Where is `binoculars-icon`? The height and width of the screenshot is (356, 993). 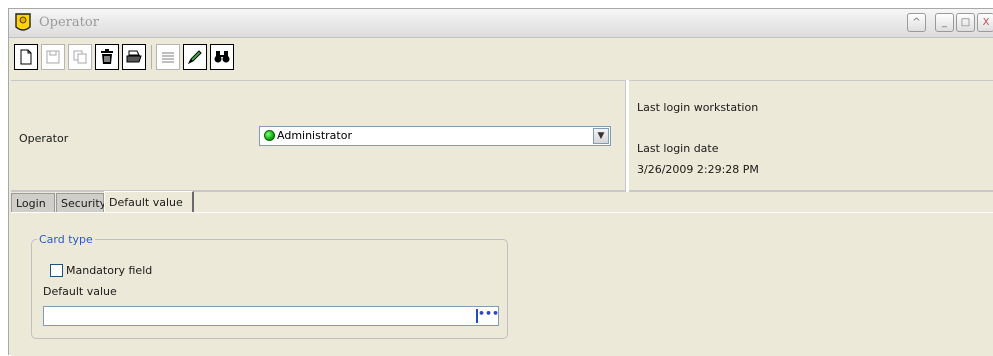 binoculars-icon is located at coordinates (222, 57).